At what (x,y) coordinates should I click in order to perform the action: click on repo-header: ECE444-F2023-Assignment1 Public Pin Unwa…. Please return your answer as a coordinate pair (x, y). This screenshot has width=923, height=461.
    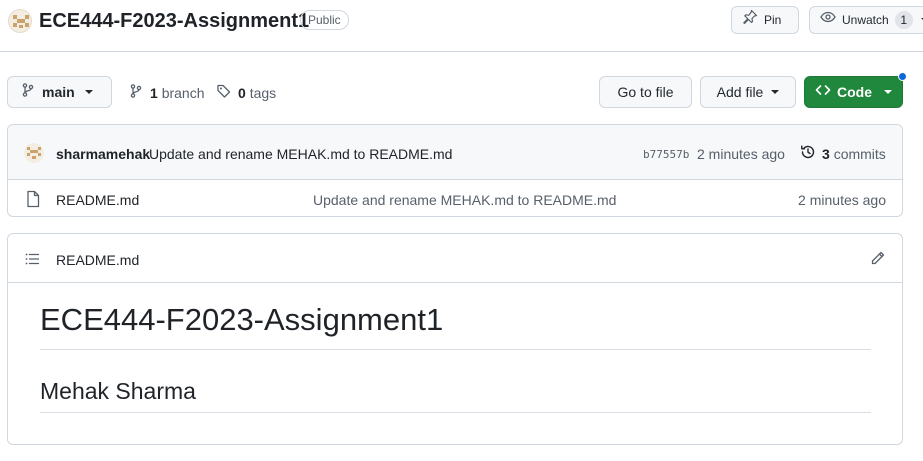
    Looking at the image, I should click on (461, 26).